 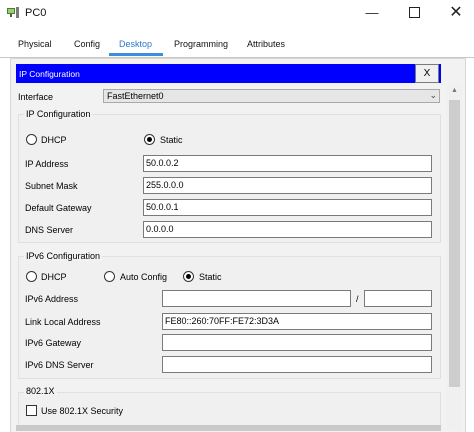 What do you see at coordinates (47, 164) in the screenshot?
I see `ip-address-label: IP Address` at bounding box center [47, 164].